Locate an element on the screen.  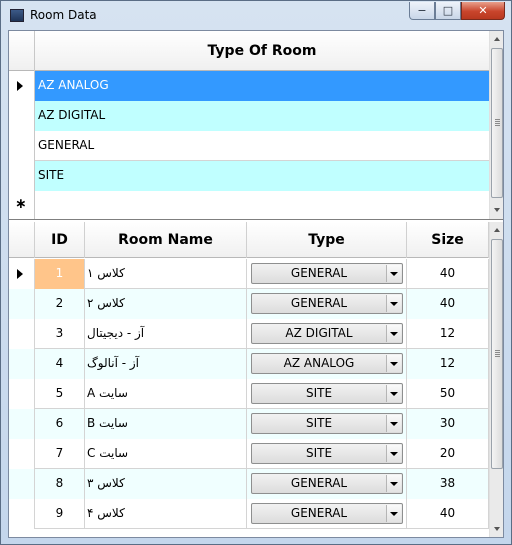
room-row: 4 آز - آنالوگ AZ ANALOG 12 is located at coordinates (249, 364).